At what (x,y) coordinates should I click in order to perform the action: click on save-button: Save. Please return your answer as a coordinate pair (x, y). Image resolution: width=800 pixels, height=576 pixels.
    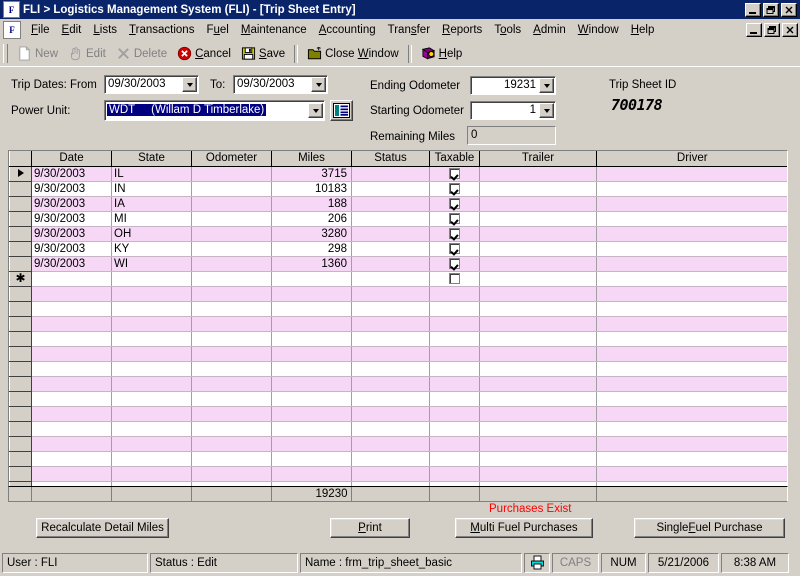
    Looking at the image, I should click on (263, 54).